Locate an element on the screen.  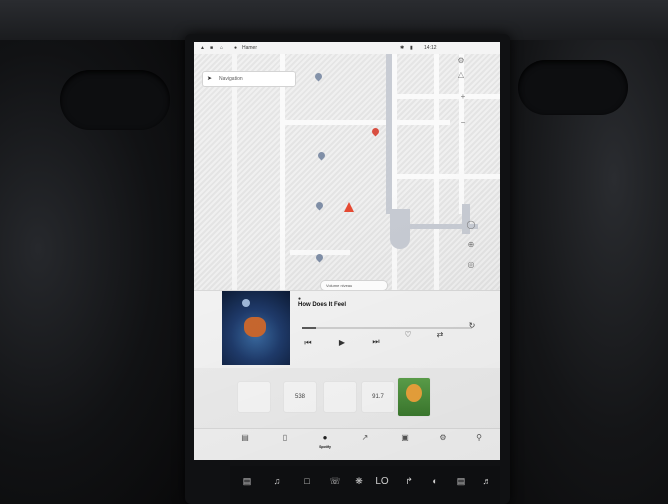
progress-bar is located at coordinates (387, 328).